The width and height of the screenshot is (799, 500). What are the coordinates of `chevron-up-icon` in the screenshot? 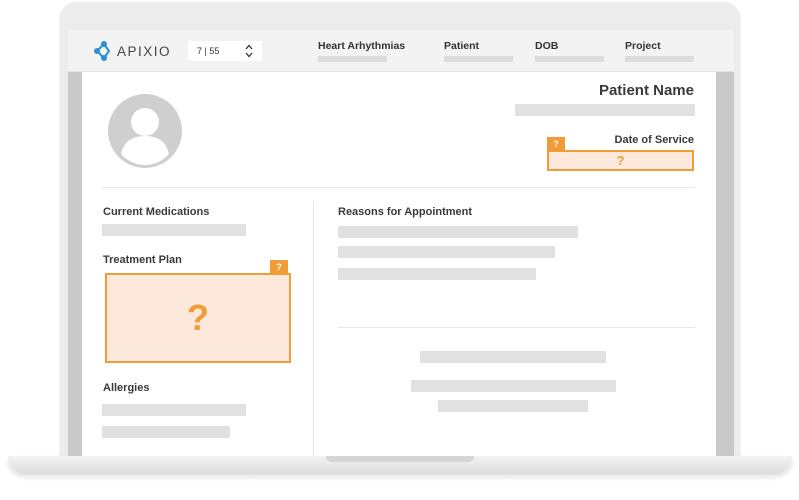 It's located at (249, 47).